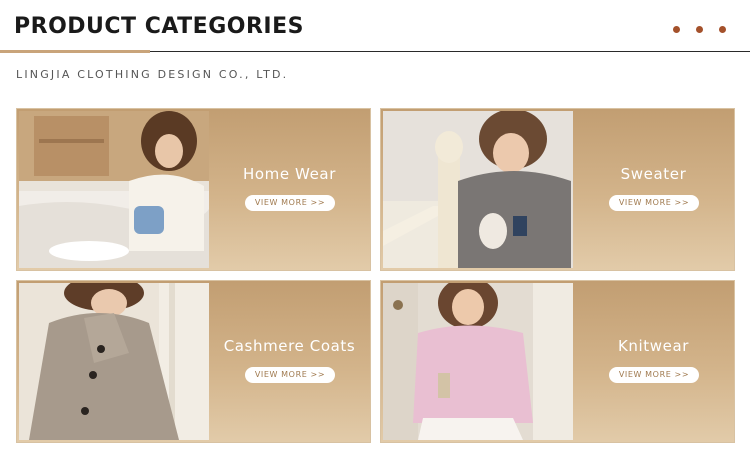  What do you see at coordinates (289, 174) in the screenshot?
I see `category-label: Home Wear` at bounding box center [289, 174].